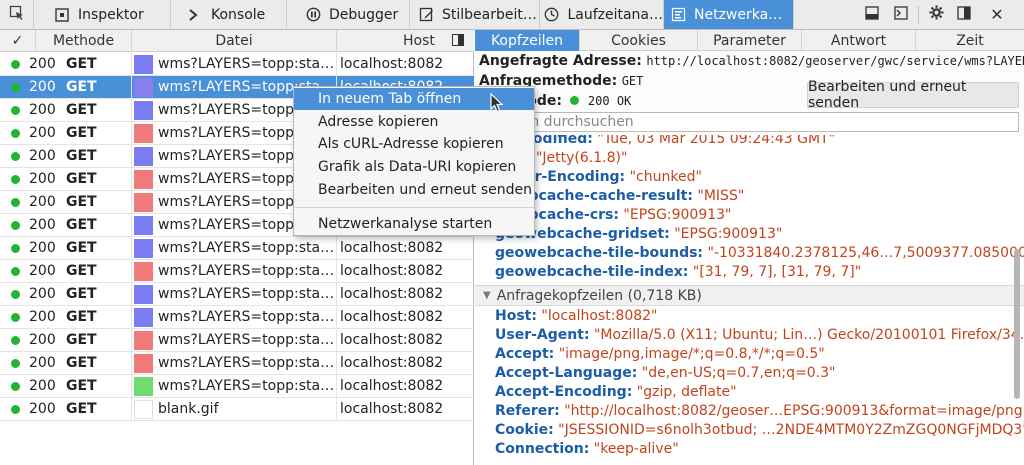 The image size is (1024, 465). What do you see at coordinates (872, 14) in the screenshot?
I see `dock-bottom-button` at bounding box center [872, 14].